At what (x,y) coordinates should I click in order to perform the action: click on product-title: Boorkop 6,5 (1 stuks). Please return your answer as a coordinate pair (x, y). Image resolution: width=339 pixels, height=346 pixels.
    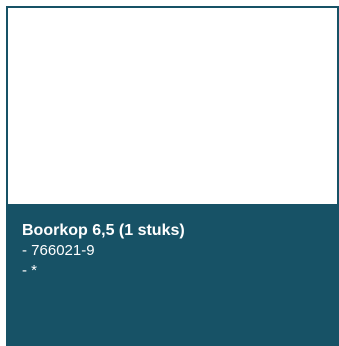
    Looking at the image, I should click on (174, 231).